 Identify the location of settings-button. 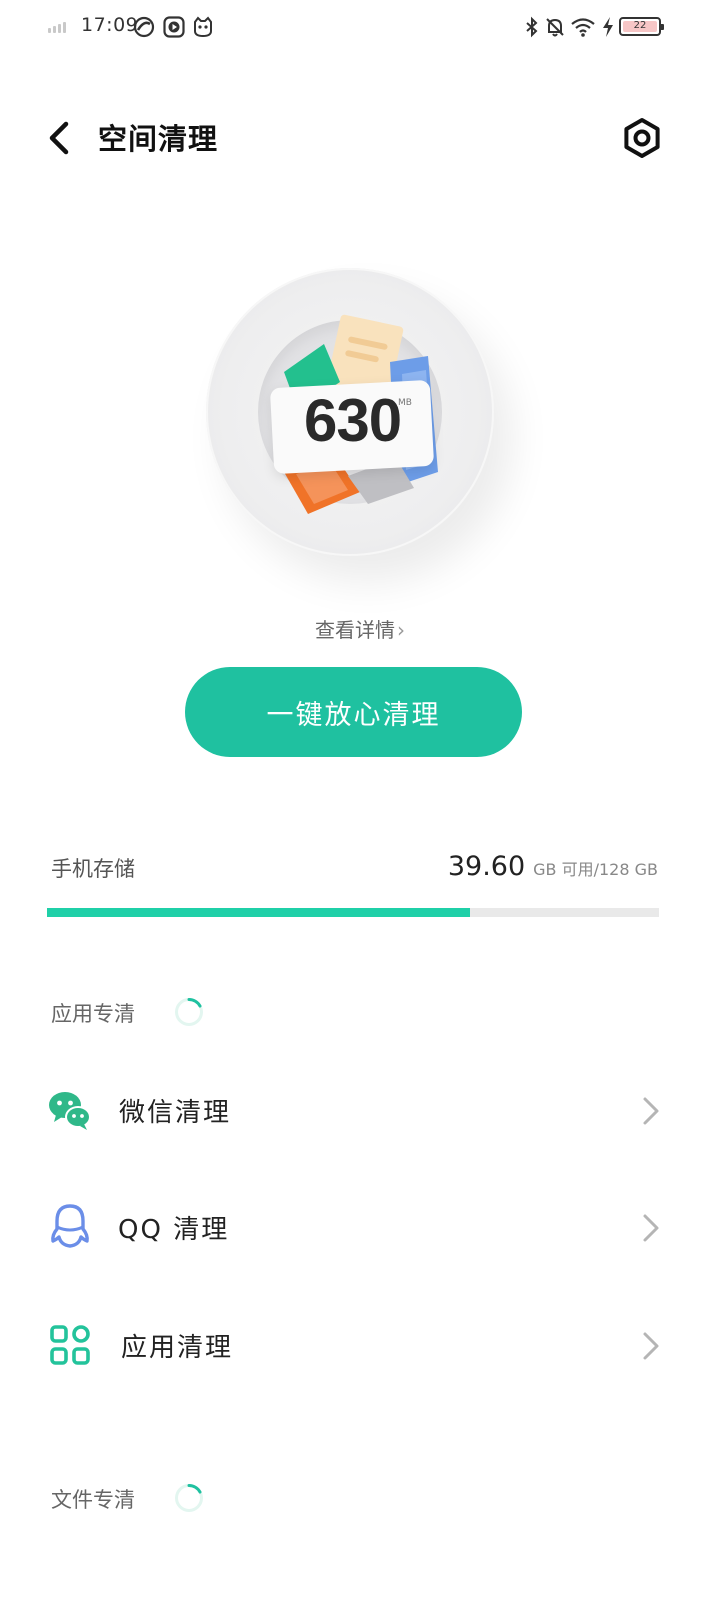
(642, 138).